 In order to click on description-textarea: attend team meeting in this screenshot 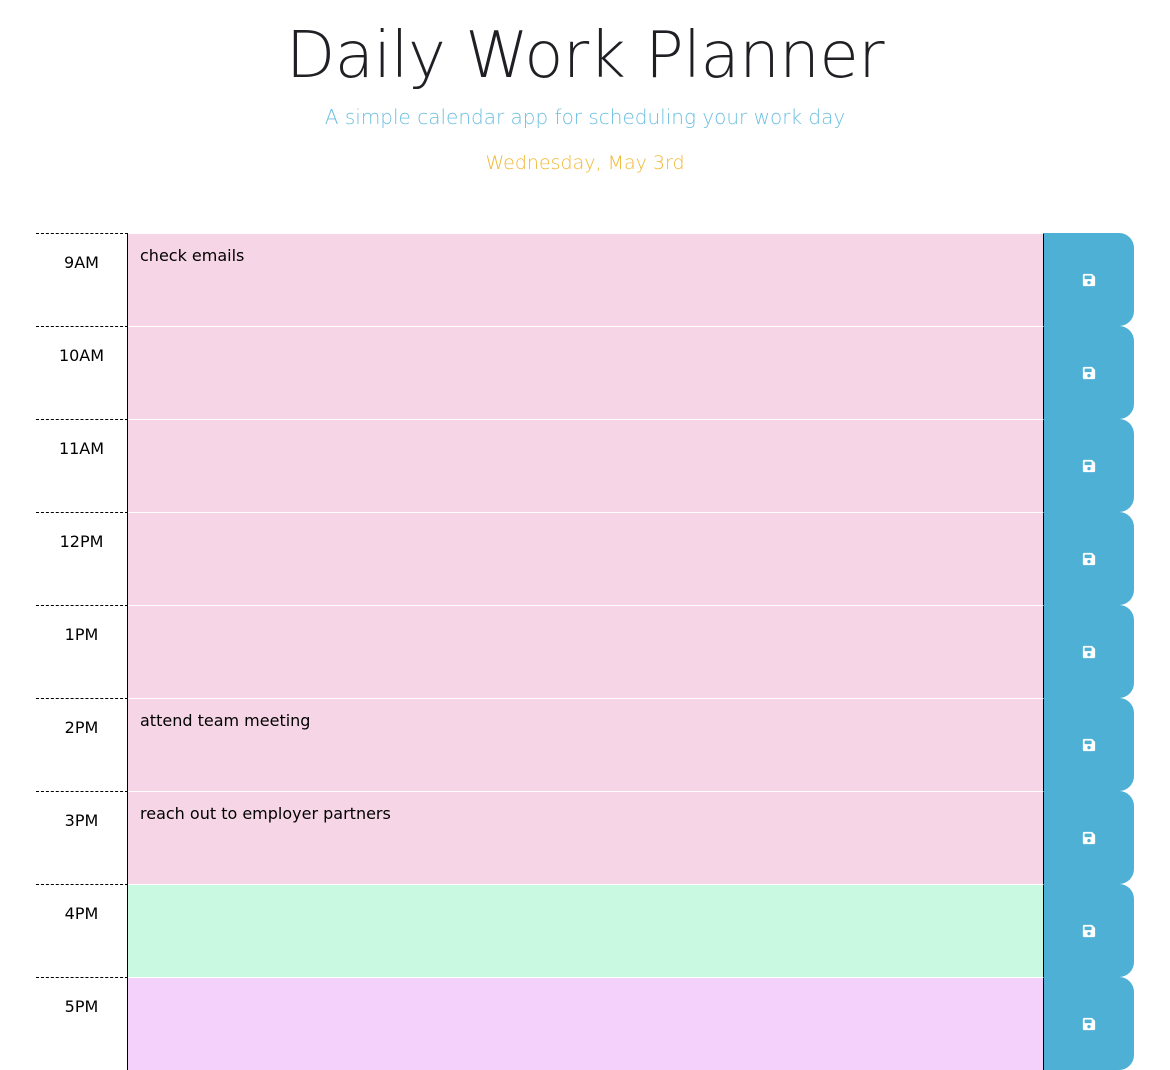, I will do `click(586, 744)`.